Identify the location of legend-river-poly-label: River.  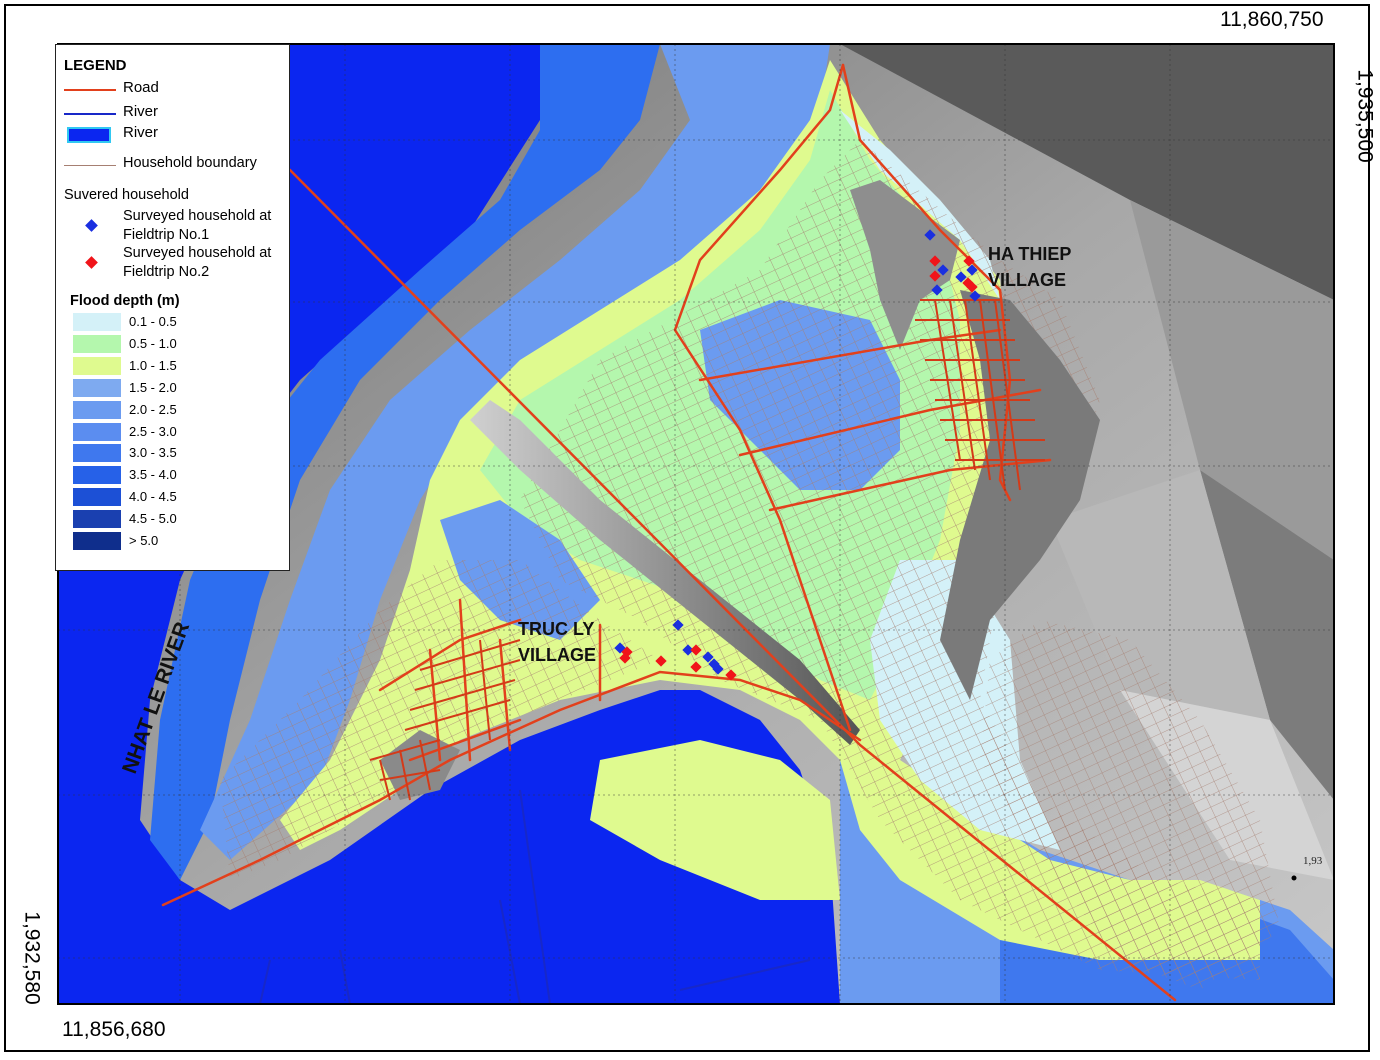
(141, 132).